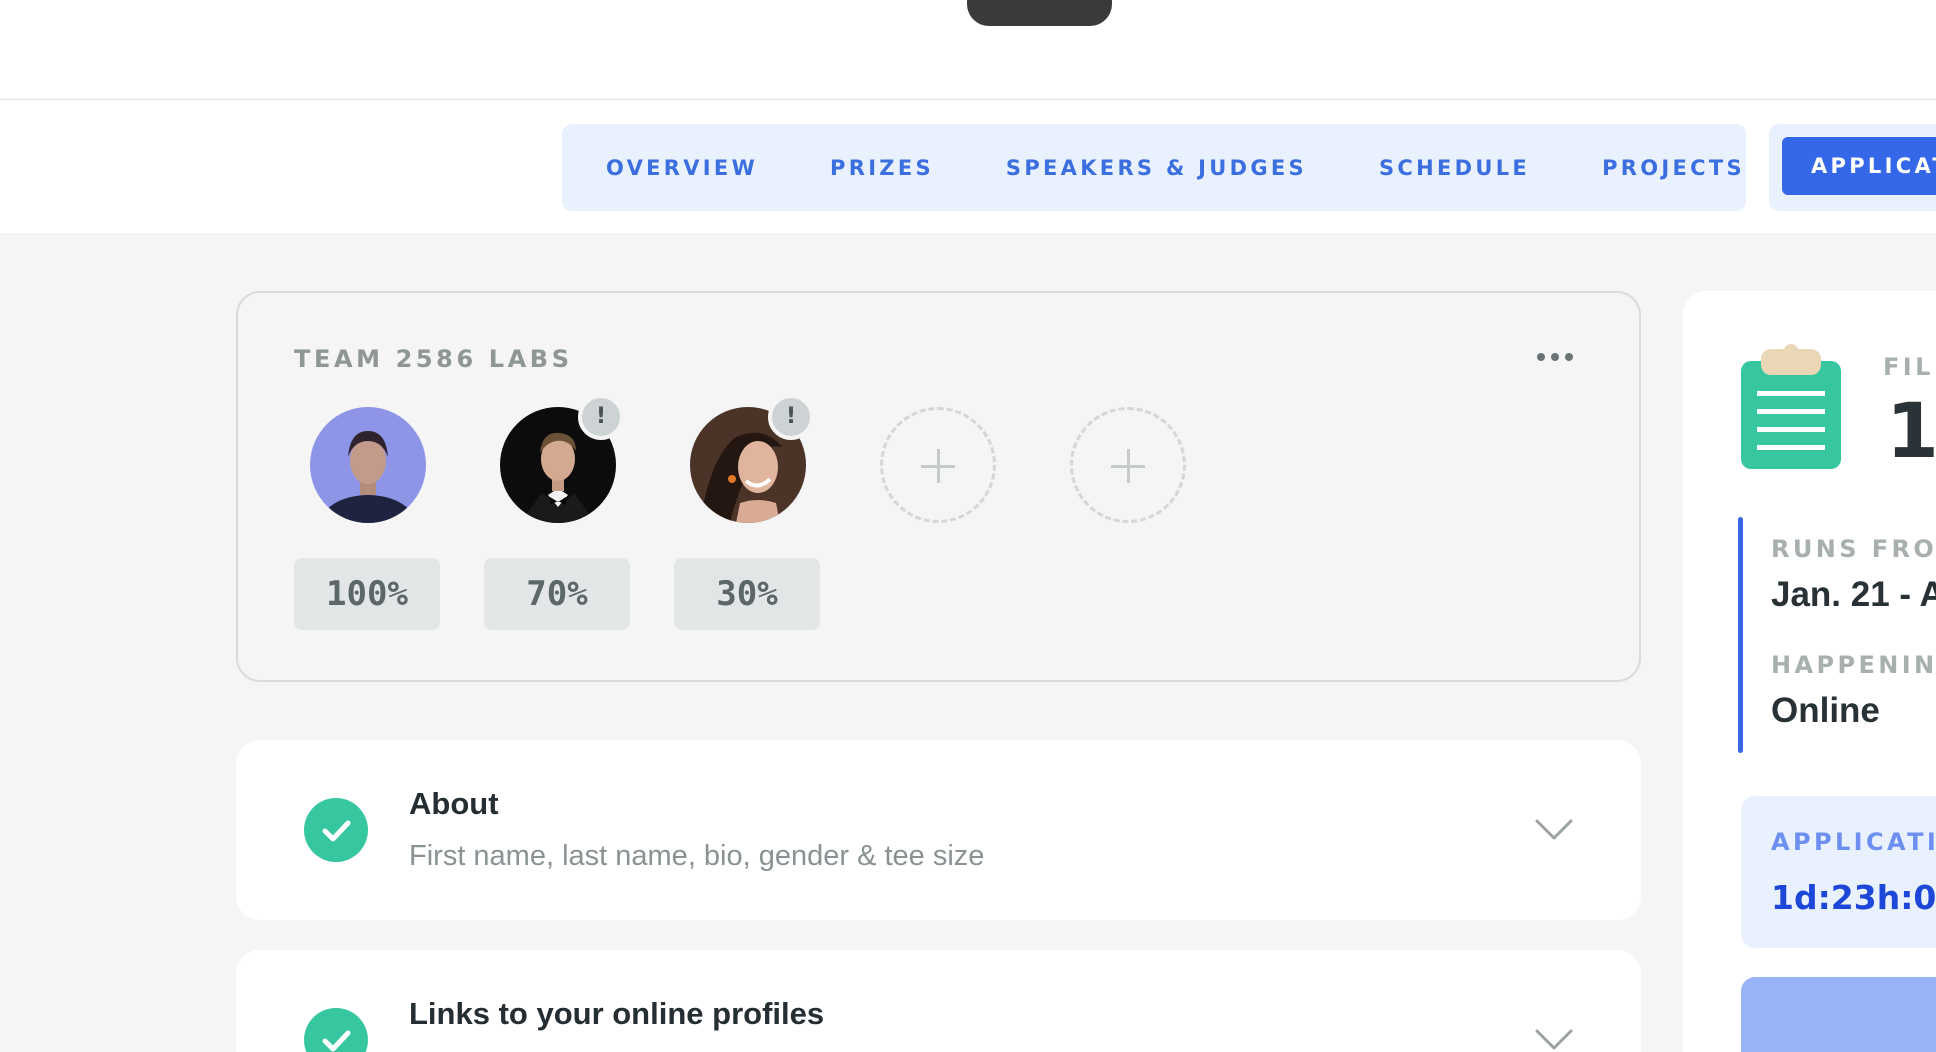 Image resolution: width=1936 pixels, height=1052 pixels. Describe the element at coordinates (433, 359) in the screenshot. I see `team-title: TEAM 2586 LABS` at that location.